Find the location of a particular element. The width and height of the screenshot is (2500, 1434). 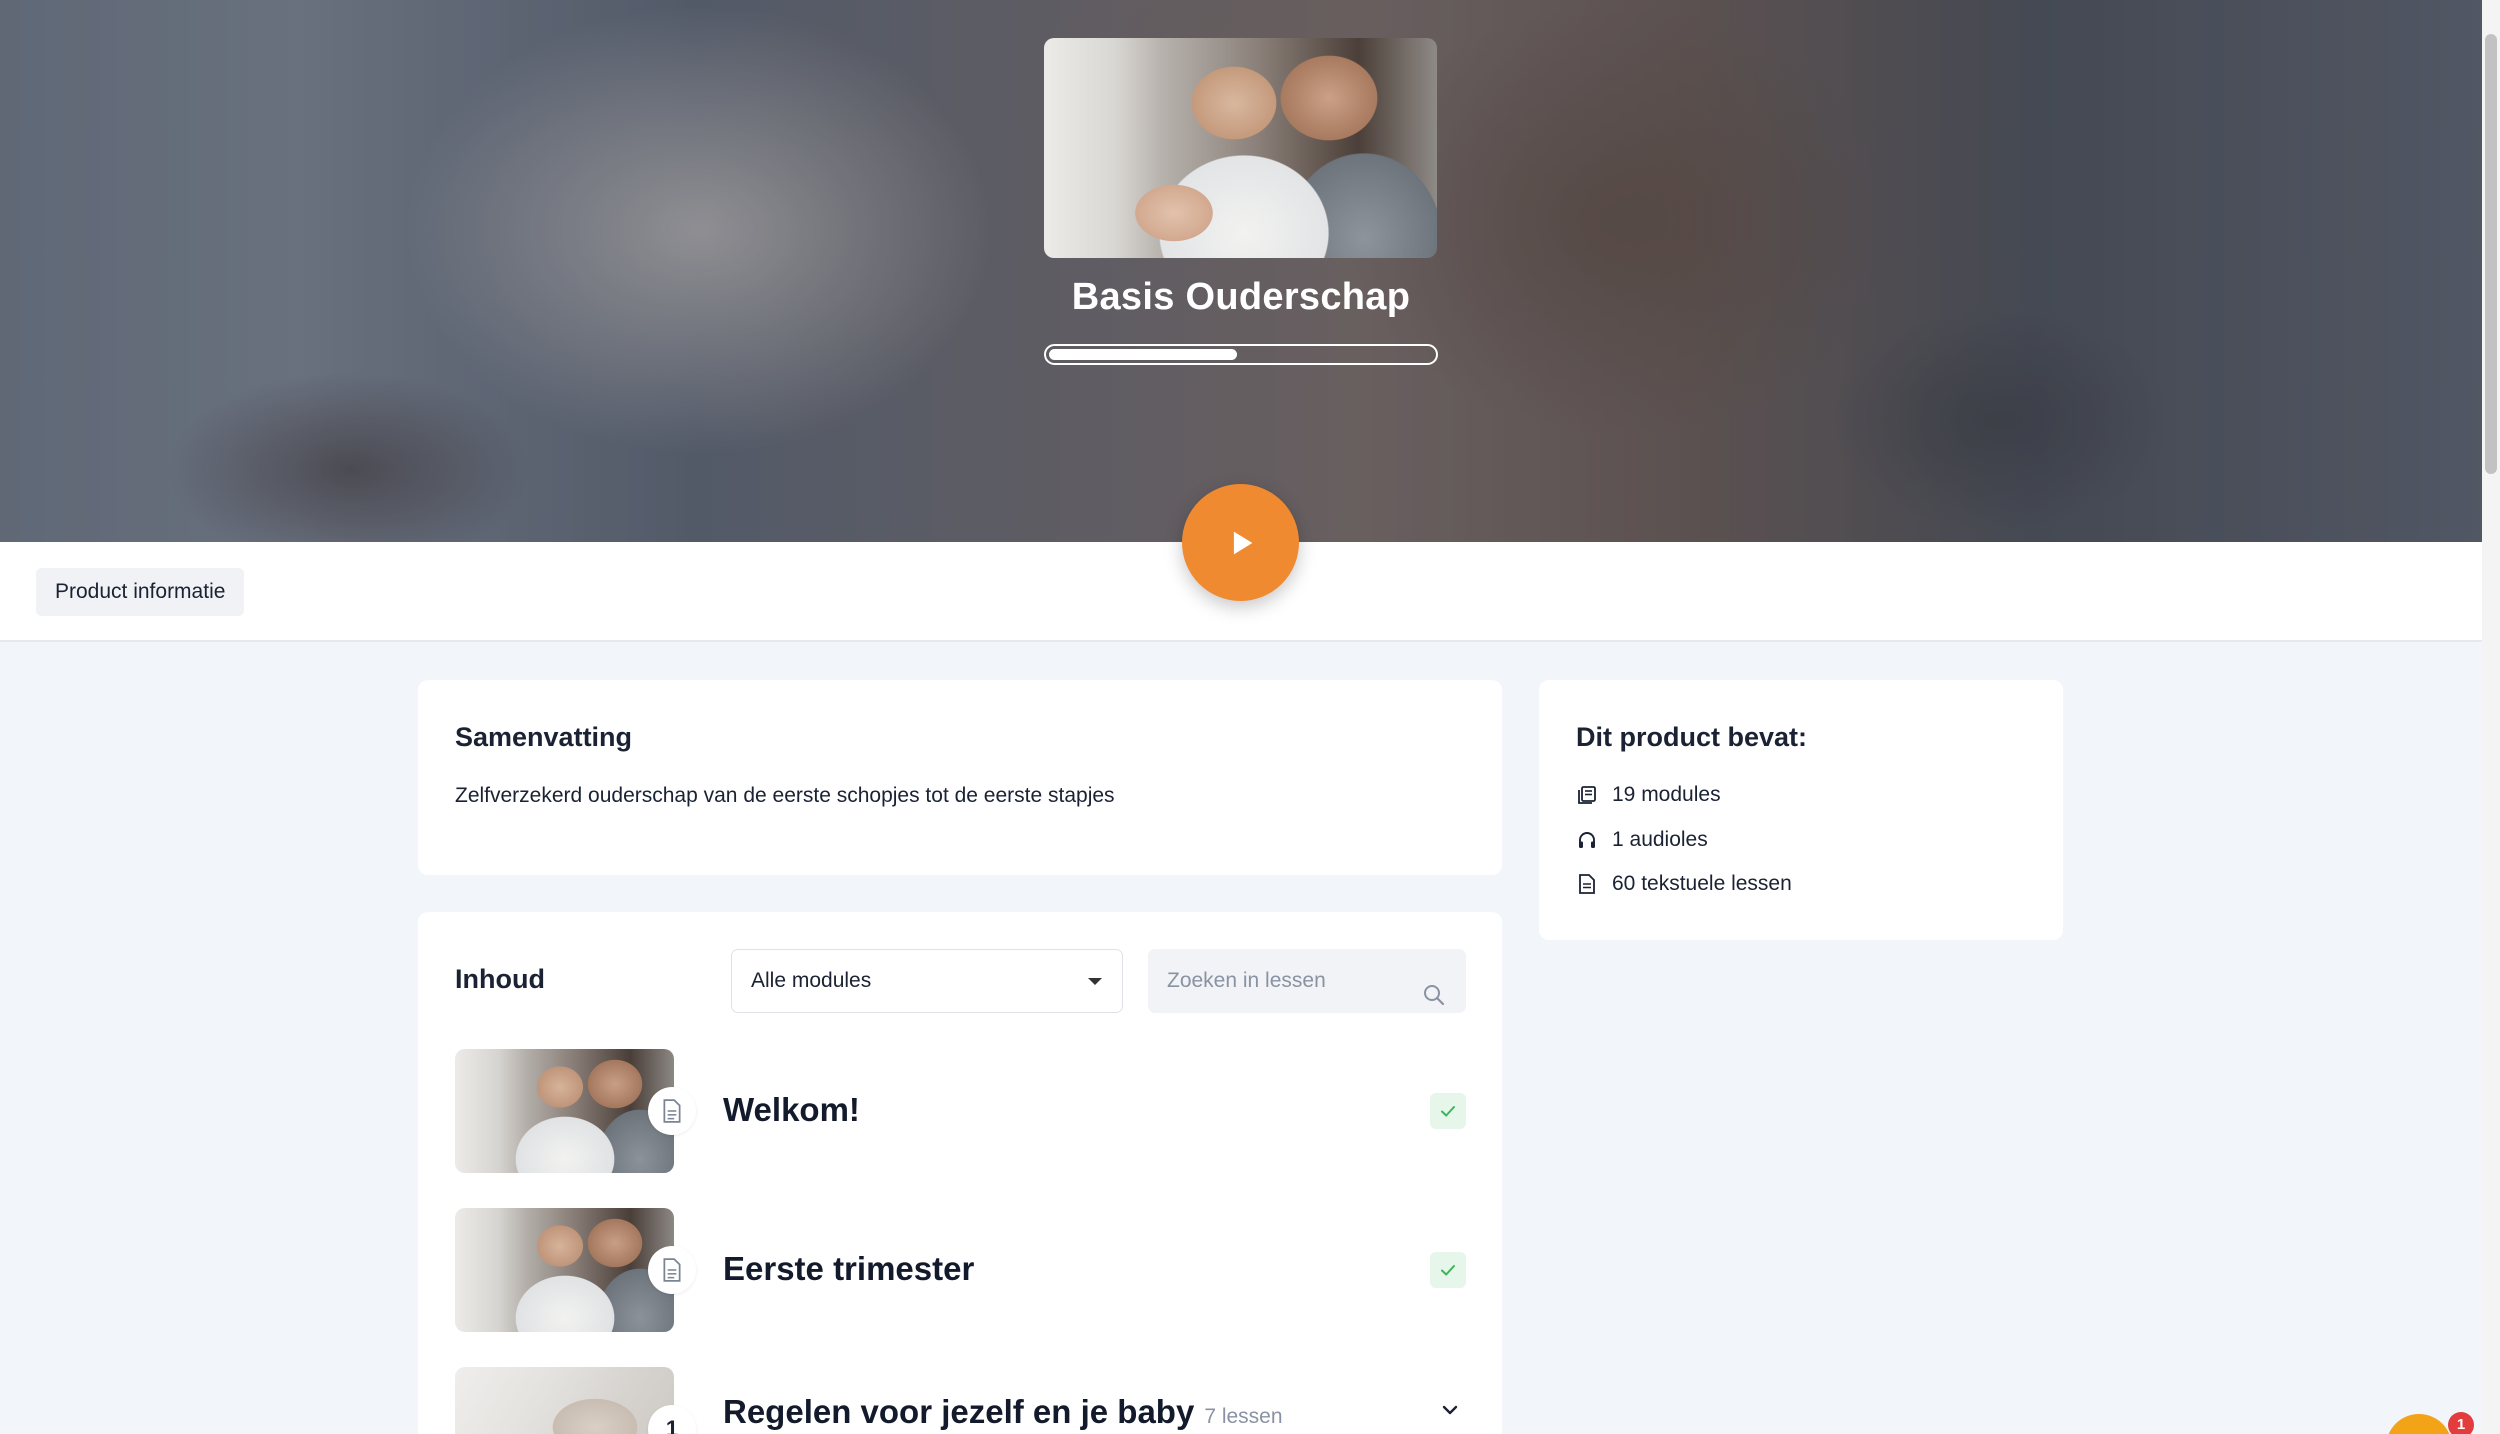

module-item: 1 Regelen voor jezelf en je baby 7 lessen is located at coordinates (961, 1400).